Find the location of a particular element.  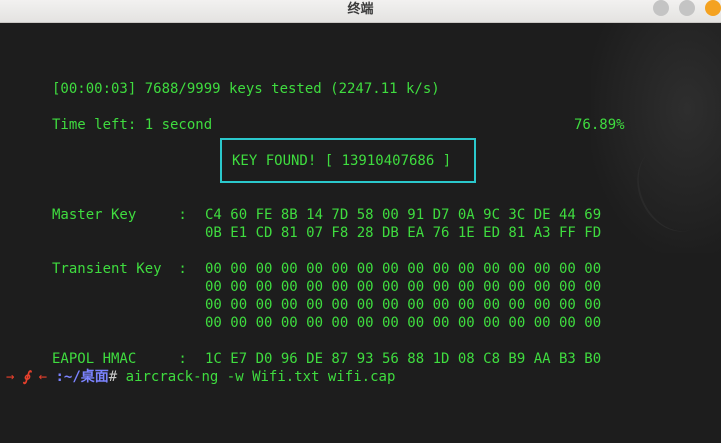

prompt-path: :~/桌面 is located at coordinates (82, 377).